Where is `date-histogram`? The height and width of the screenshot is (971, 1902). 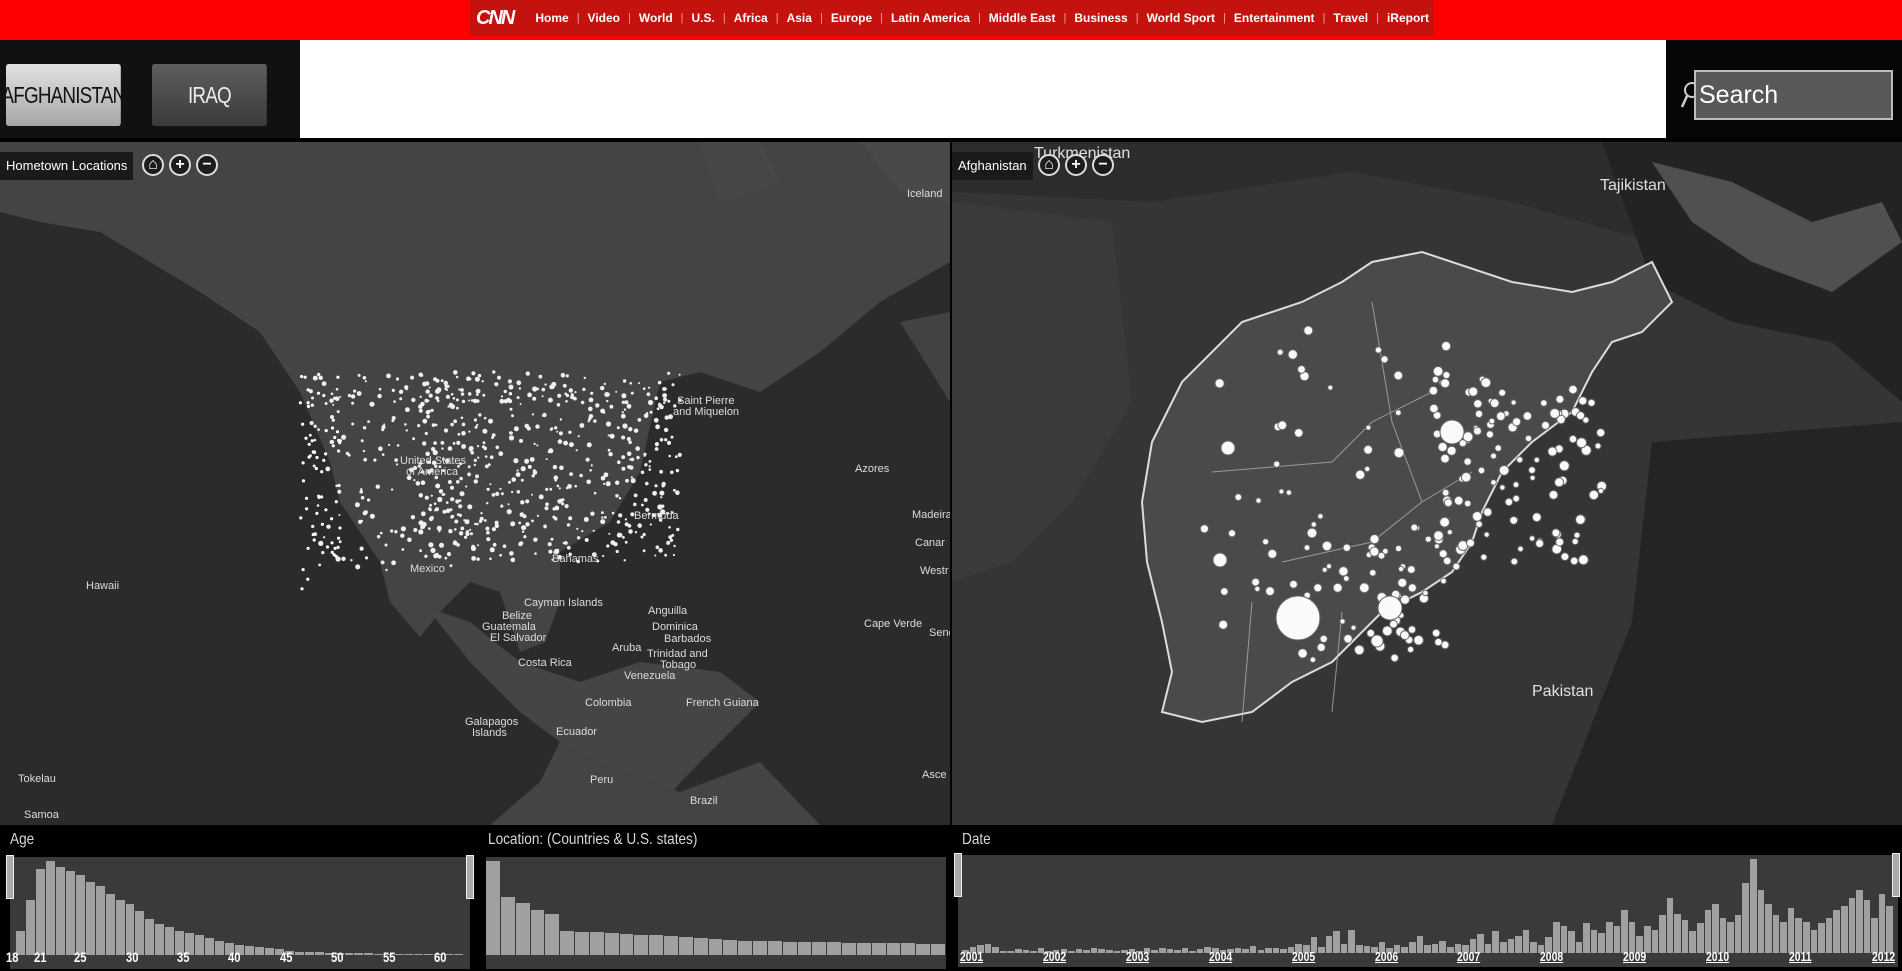
date-histogram is located at coordinates (1428, 911).